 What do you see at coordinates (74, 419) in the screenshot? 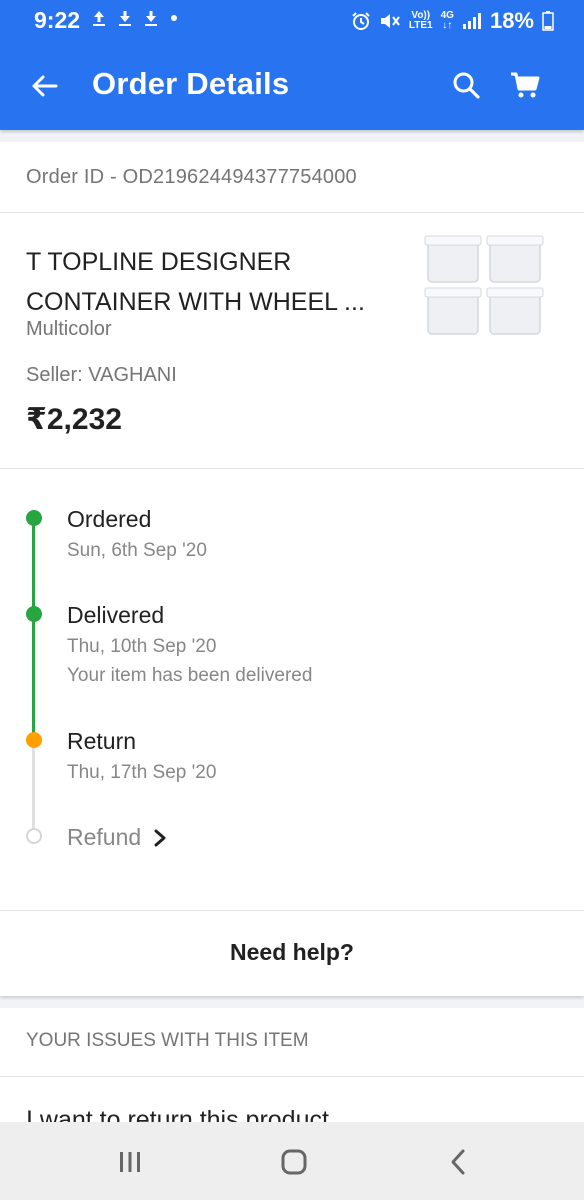
I see `product-price: ₹2,232` at bounding box center [74, 419].